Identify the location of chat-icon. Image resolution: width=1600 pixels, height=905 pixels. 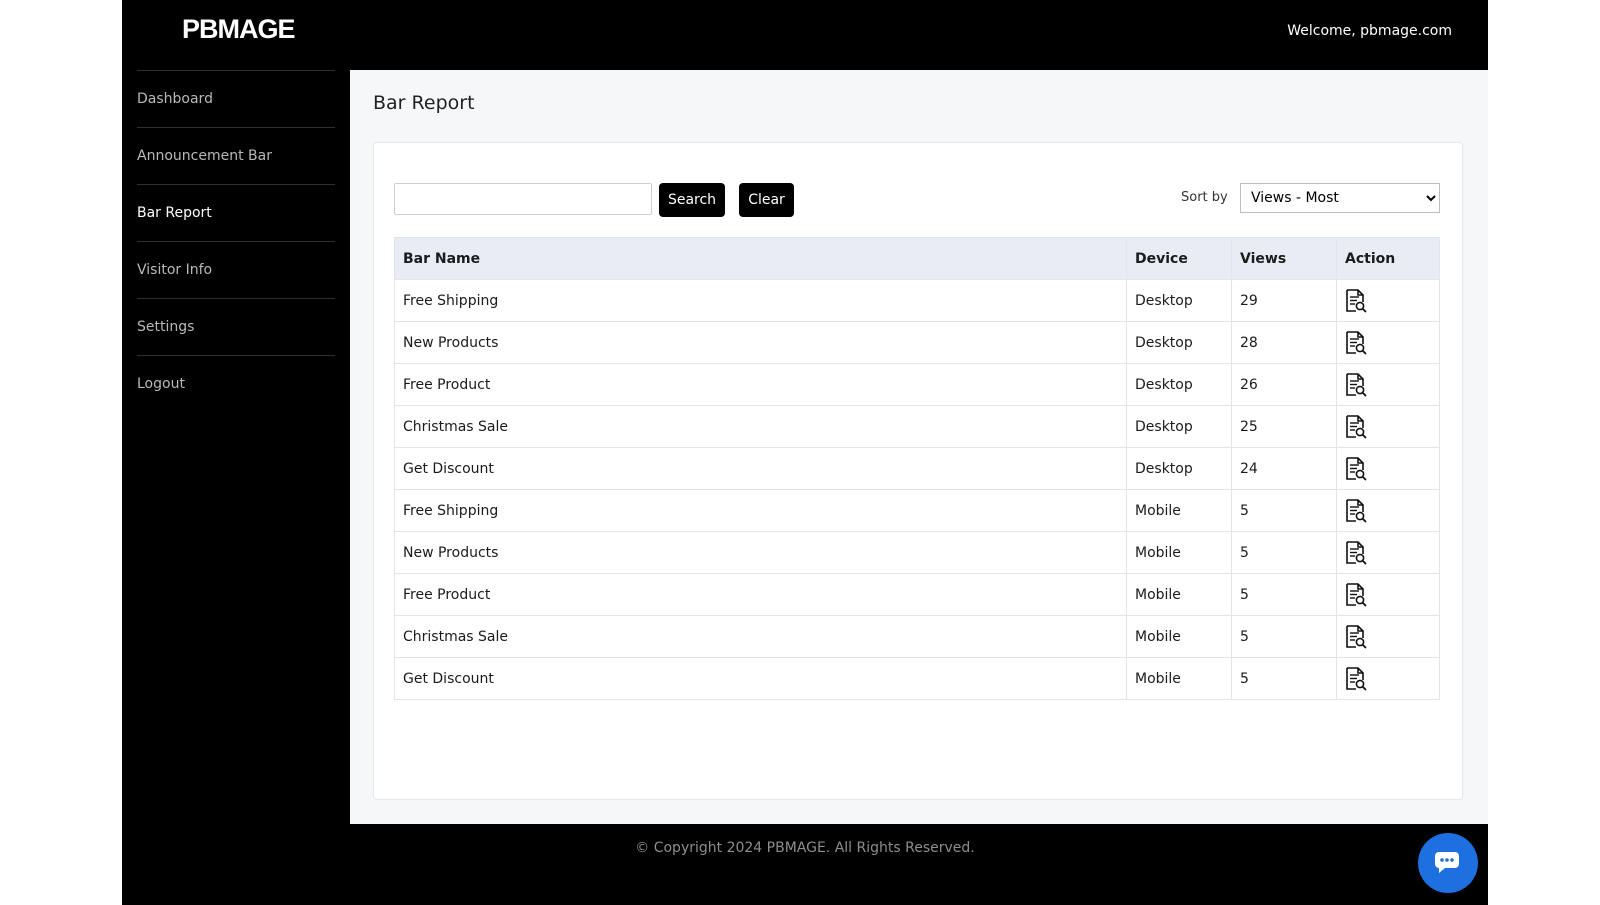
(1447, 862).